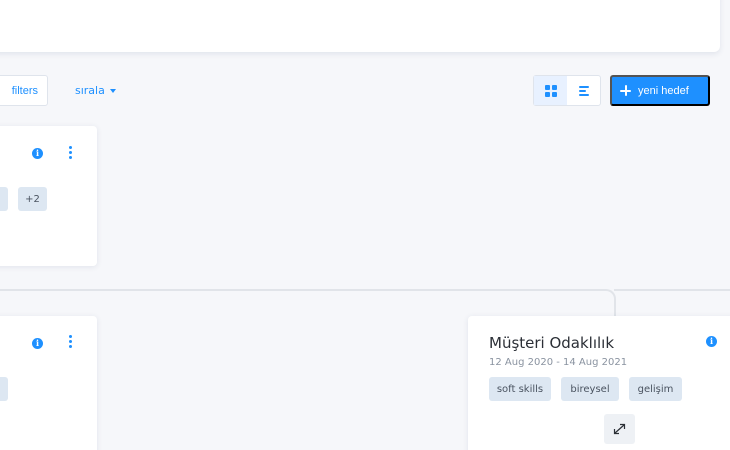 The width and height of the screenshot is (730, 450). What do you see at coordinates (32, 199) in the screenshot?
I see `tag-more: +2` at bounding box center [32, 199].